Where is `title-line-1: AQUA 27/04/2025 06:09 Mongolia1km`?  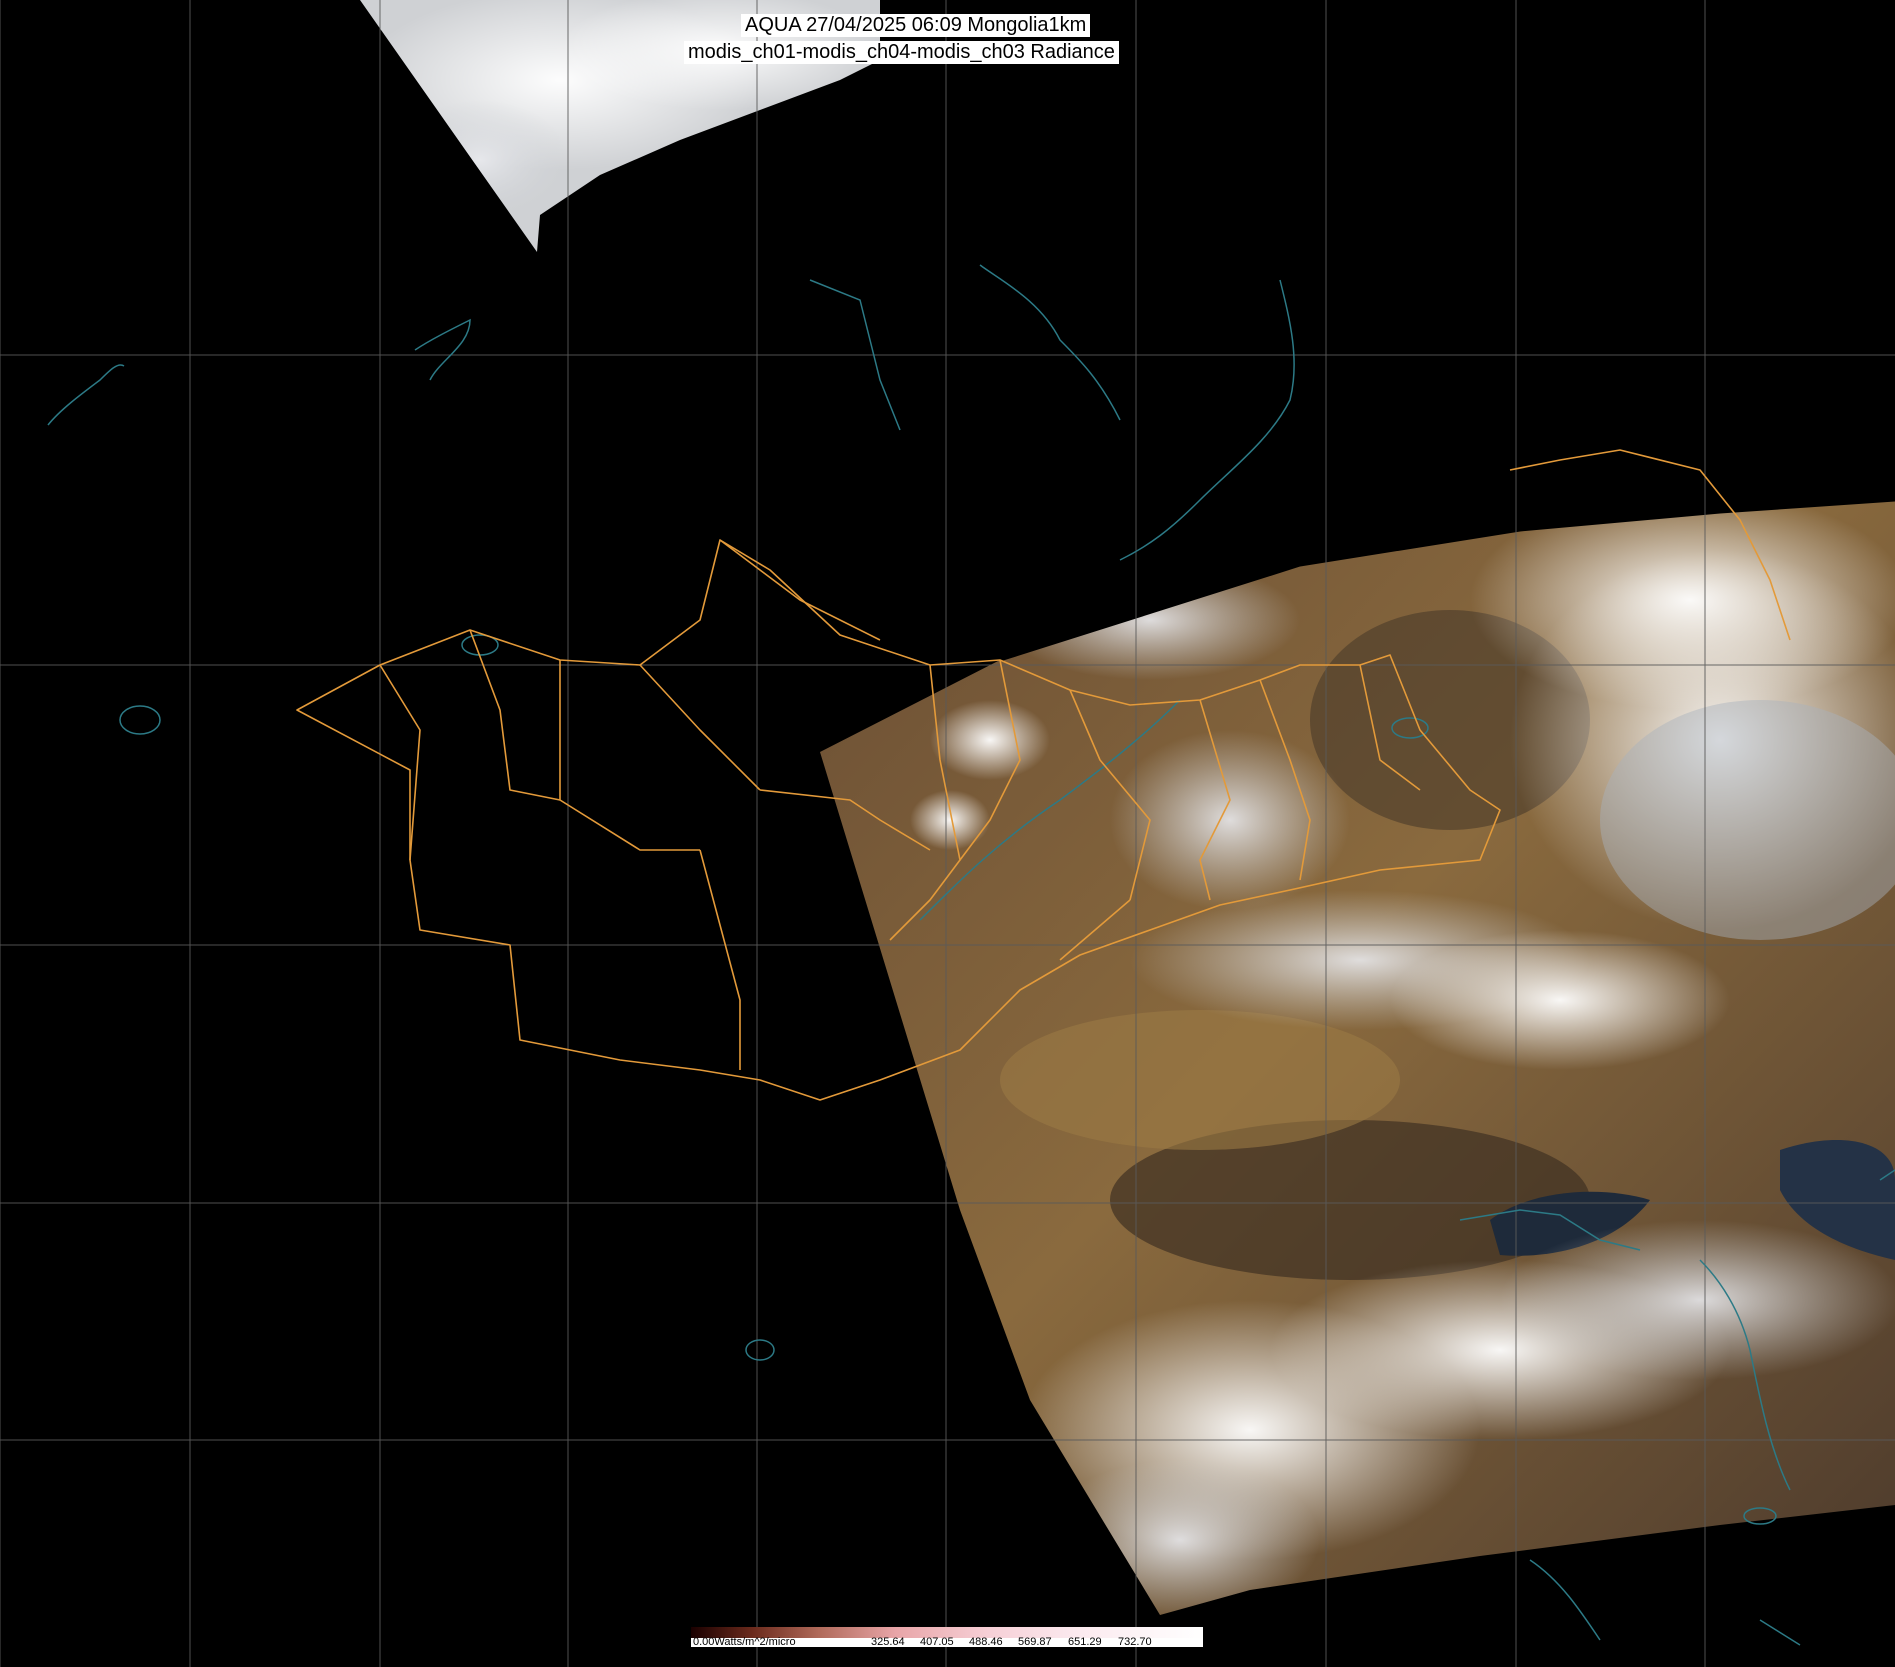 title-line-1: AQUA 27/04/2025 06:09 Mongolia1km is located at coordinates (916, 25).